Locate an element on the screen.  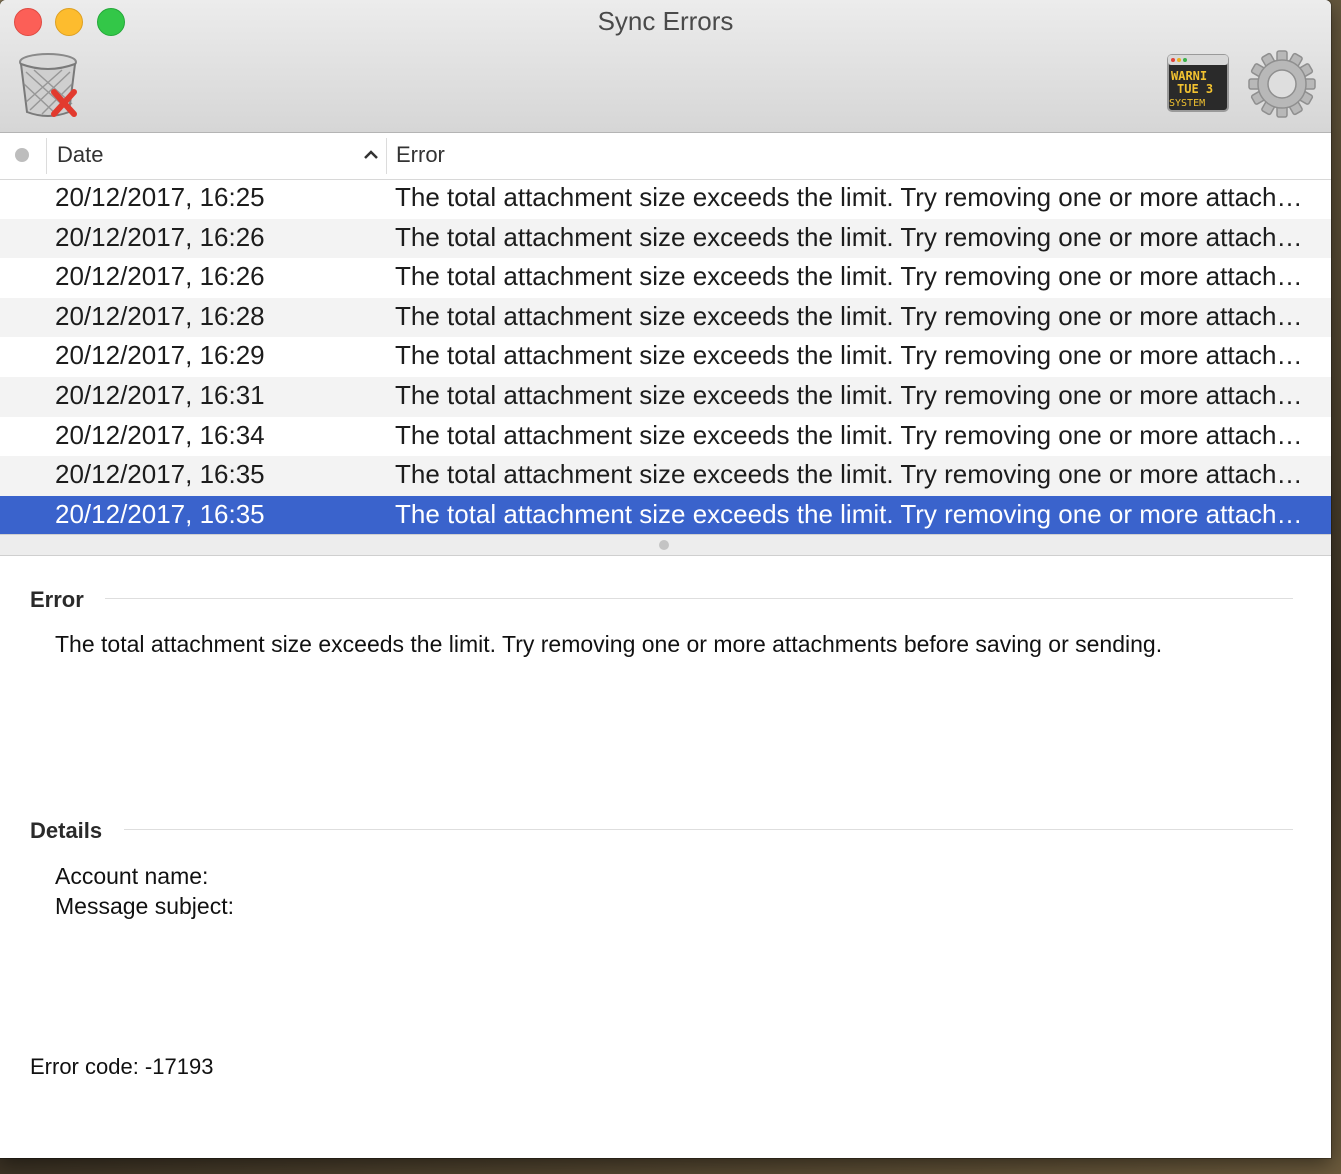
window-title: Sync Errors is located at coordinates (665, 21).